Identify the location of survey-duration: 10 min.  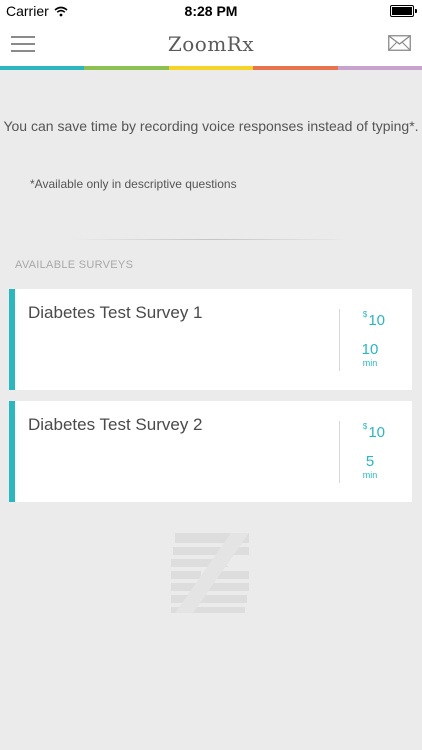
(370, 355).